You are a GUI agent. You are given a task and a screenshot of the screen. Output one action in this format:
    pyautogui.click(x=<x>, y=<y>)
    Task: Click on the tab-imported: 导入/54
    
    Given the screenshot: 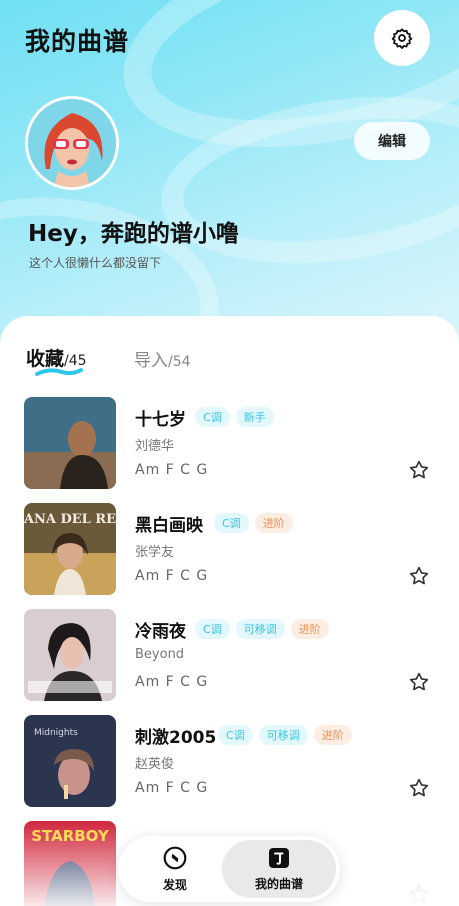 What is the action you would take?
    pyautogui.click(x=162, y=358)
    